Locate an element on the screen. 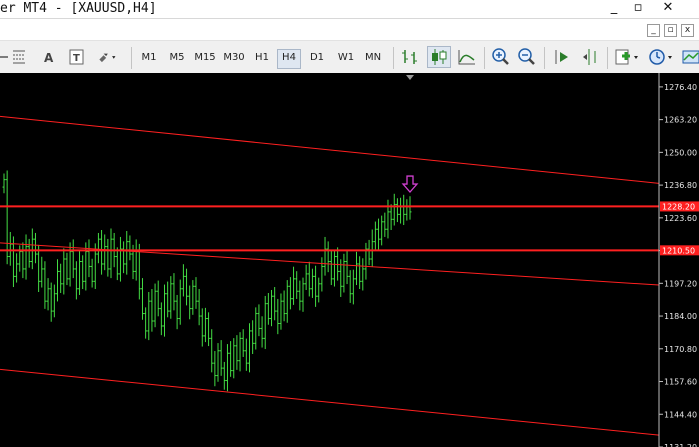 Image resolution: width=699 pixels, height=447 pixels. periodicity-clock-icon is located at coordinates (661, 57).